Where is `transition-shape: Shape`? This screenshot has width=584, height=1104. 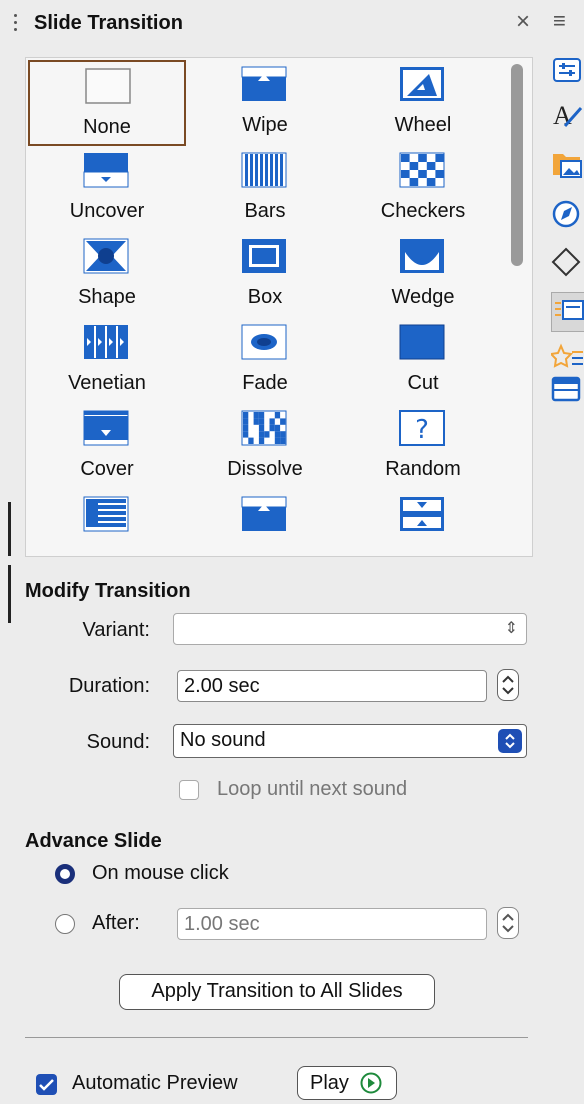 transition-shape: Shape is located at coordinates (107, 275).